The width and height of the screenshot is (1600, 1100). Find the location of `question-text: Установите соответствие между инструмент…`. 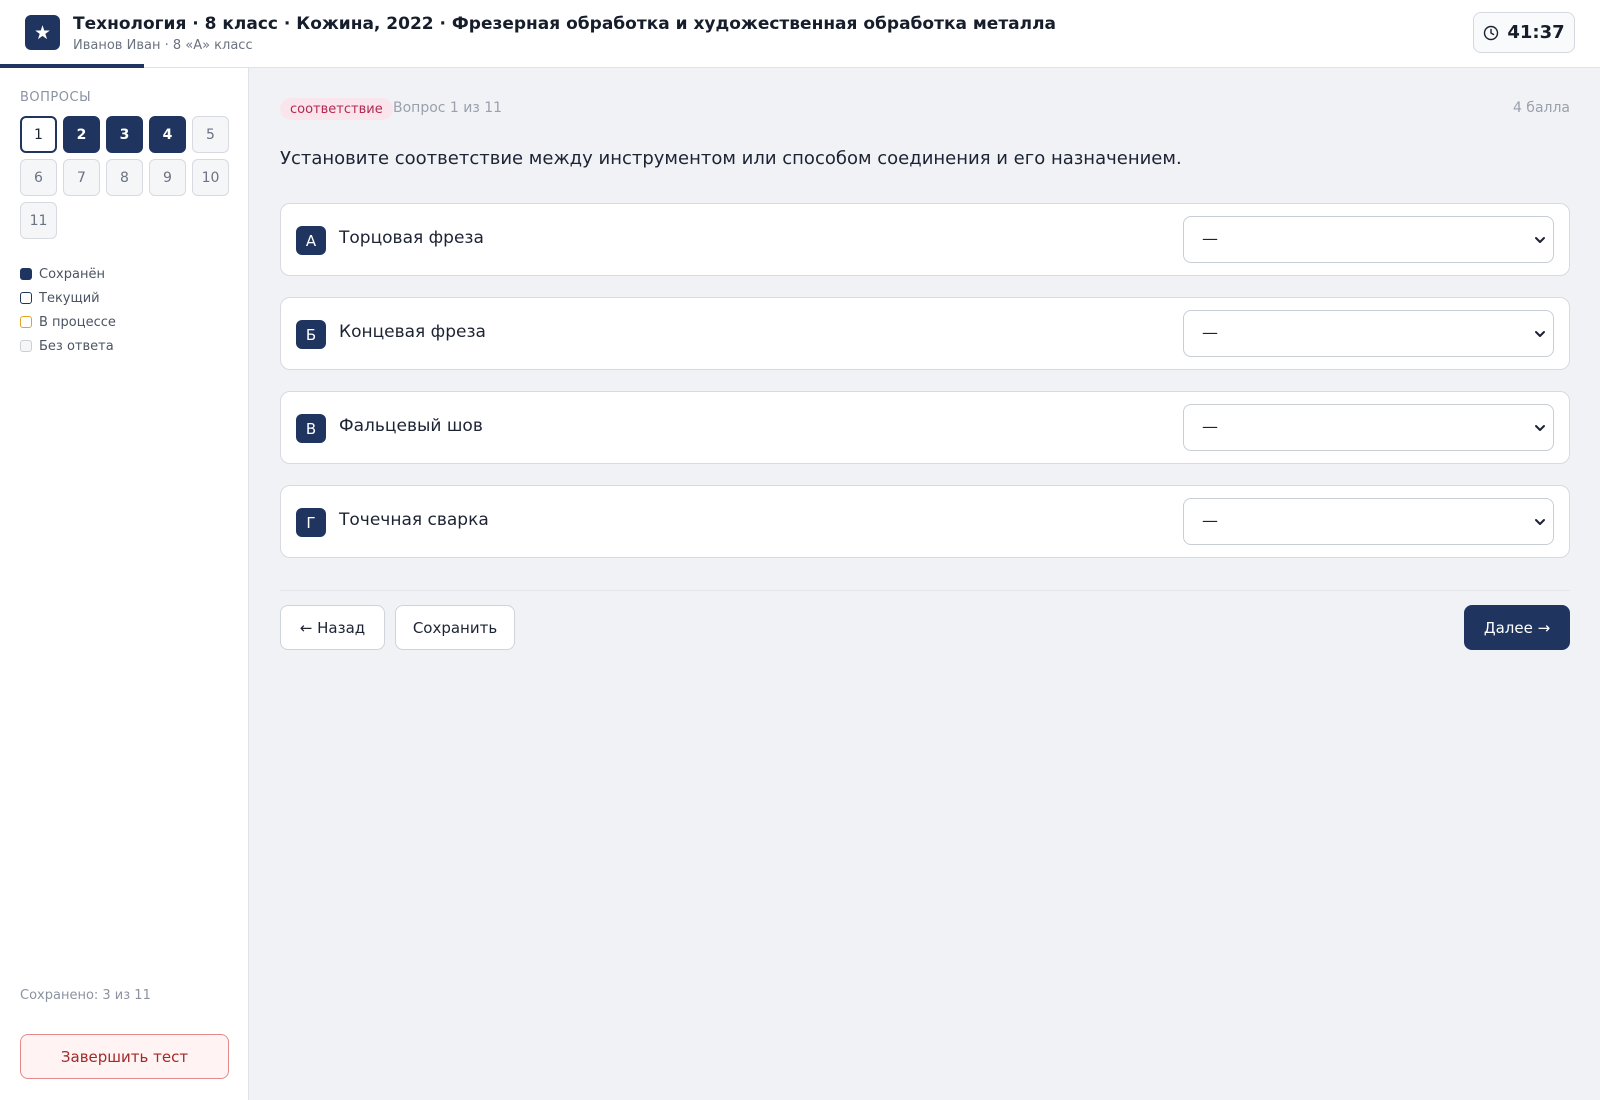

question-text: Установите соответствие между инструмент… is located at coordinates (731, 158).